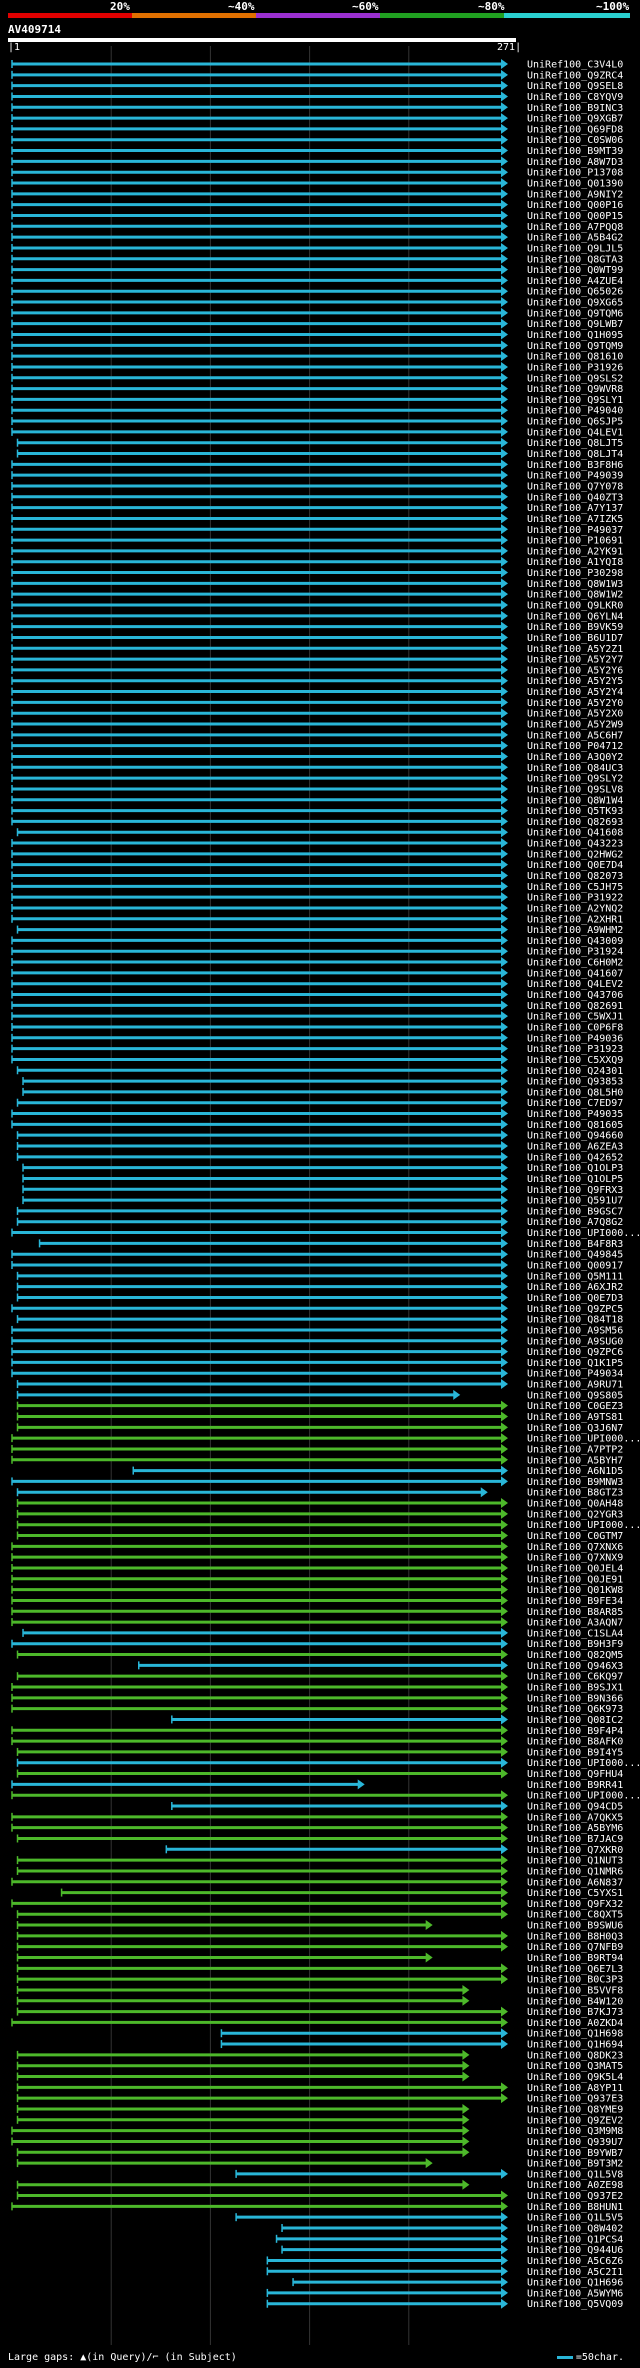 The width and height of the screenshot is (640, 2368). Describe the element at coordinates (575, 1417) in the screenshot. I see `hit-label: UniRef100_A9TS81` at that location.